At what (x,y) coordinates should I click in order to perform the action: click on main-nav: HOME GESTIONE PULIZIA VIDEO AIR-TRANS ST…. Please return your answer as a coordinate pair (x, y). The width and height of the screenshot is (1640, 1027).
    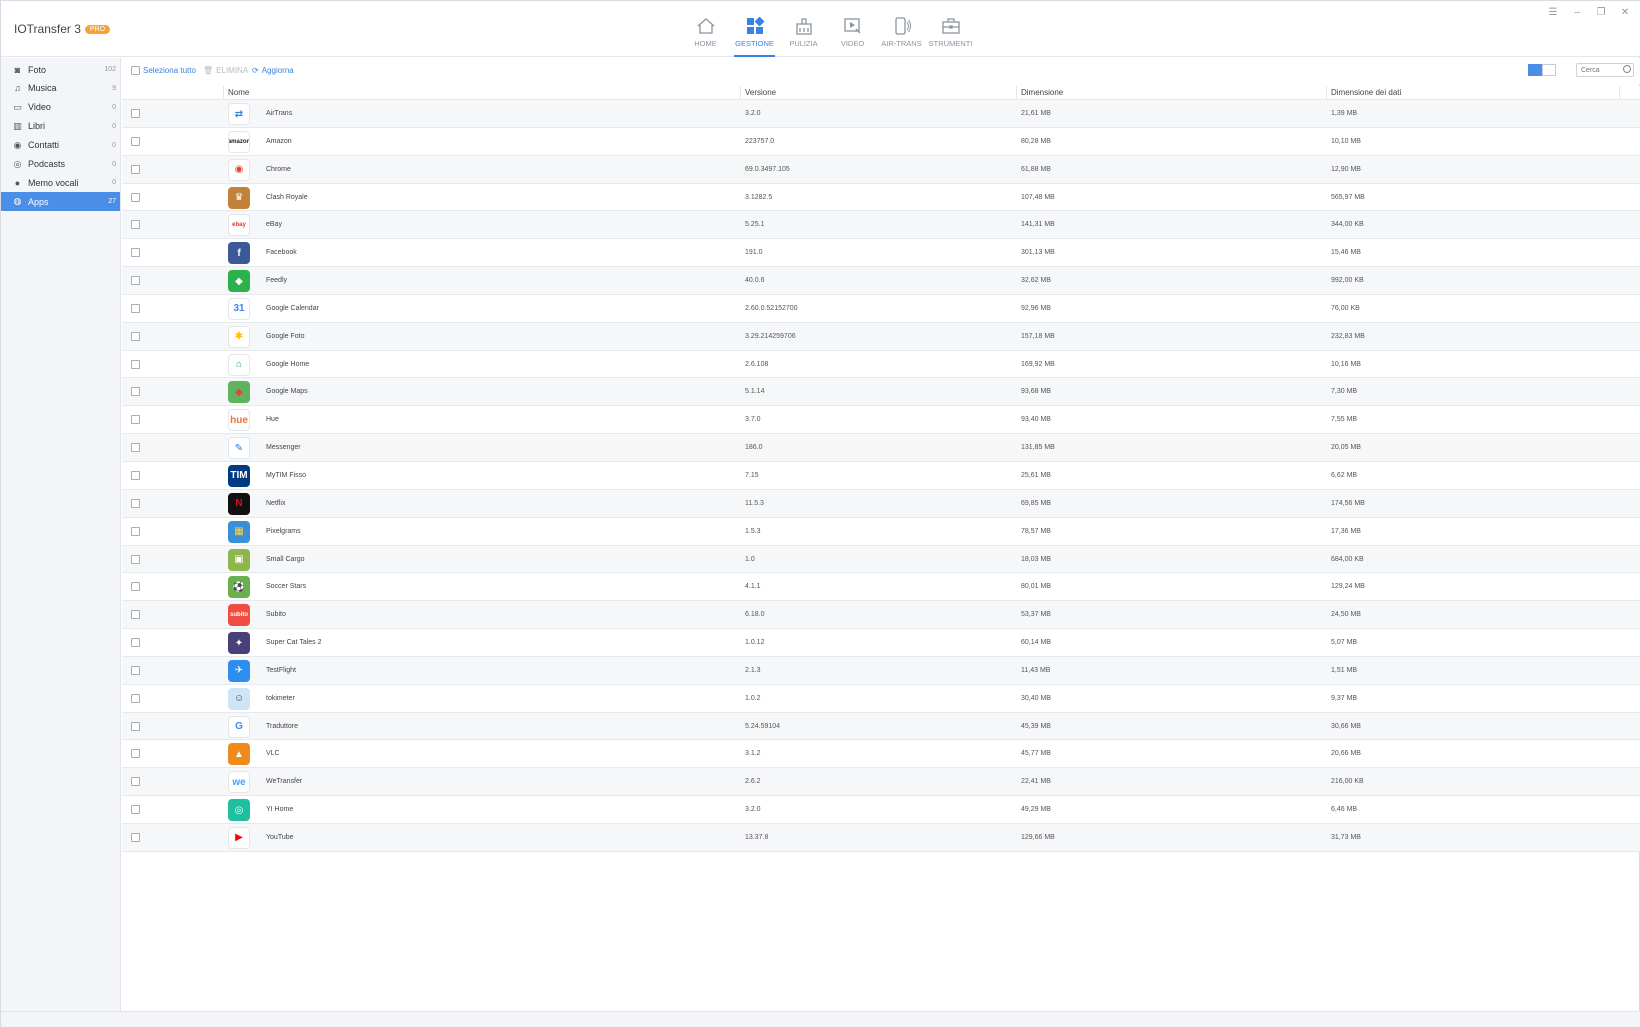
    Looking at the image, I should click on (828, 29).